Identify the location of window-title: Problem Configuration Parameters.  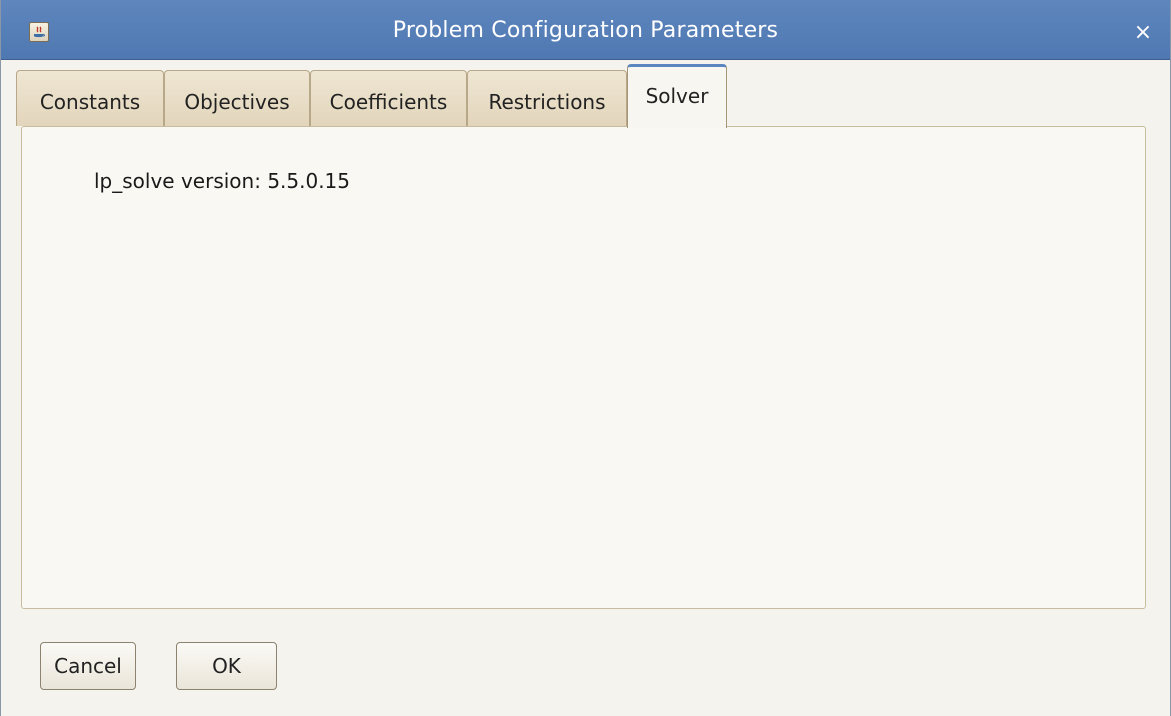
(585, 30).